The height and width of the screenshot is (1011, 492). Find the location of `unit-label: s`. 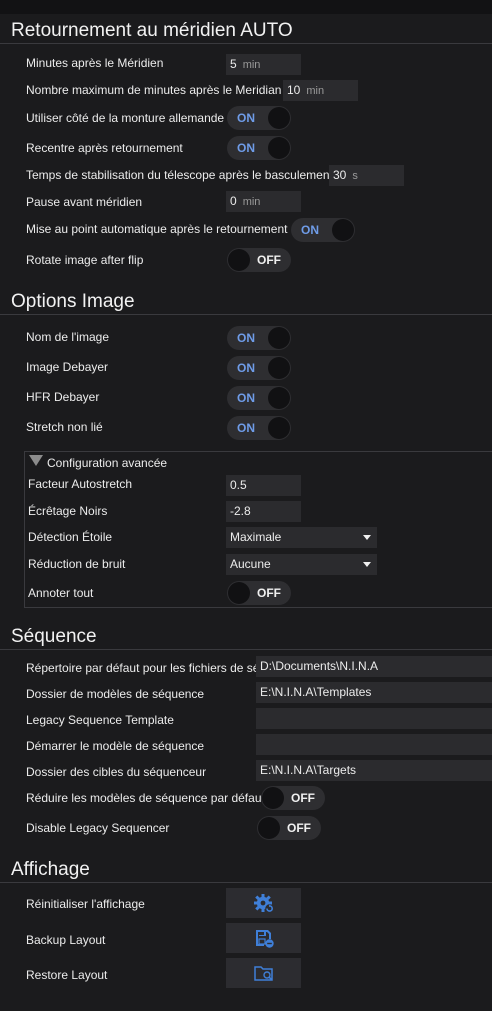

unit-label: s is located at coordinates (355, 176).